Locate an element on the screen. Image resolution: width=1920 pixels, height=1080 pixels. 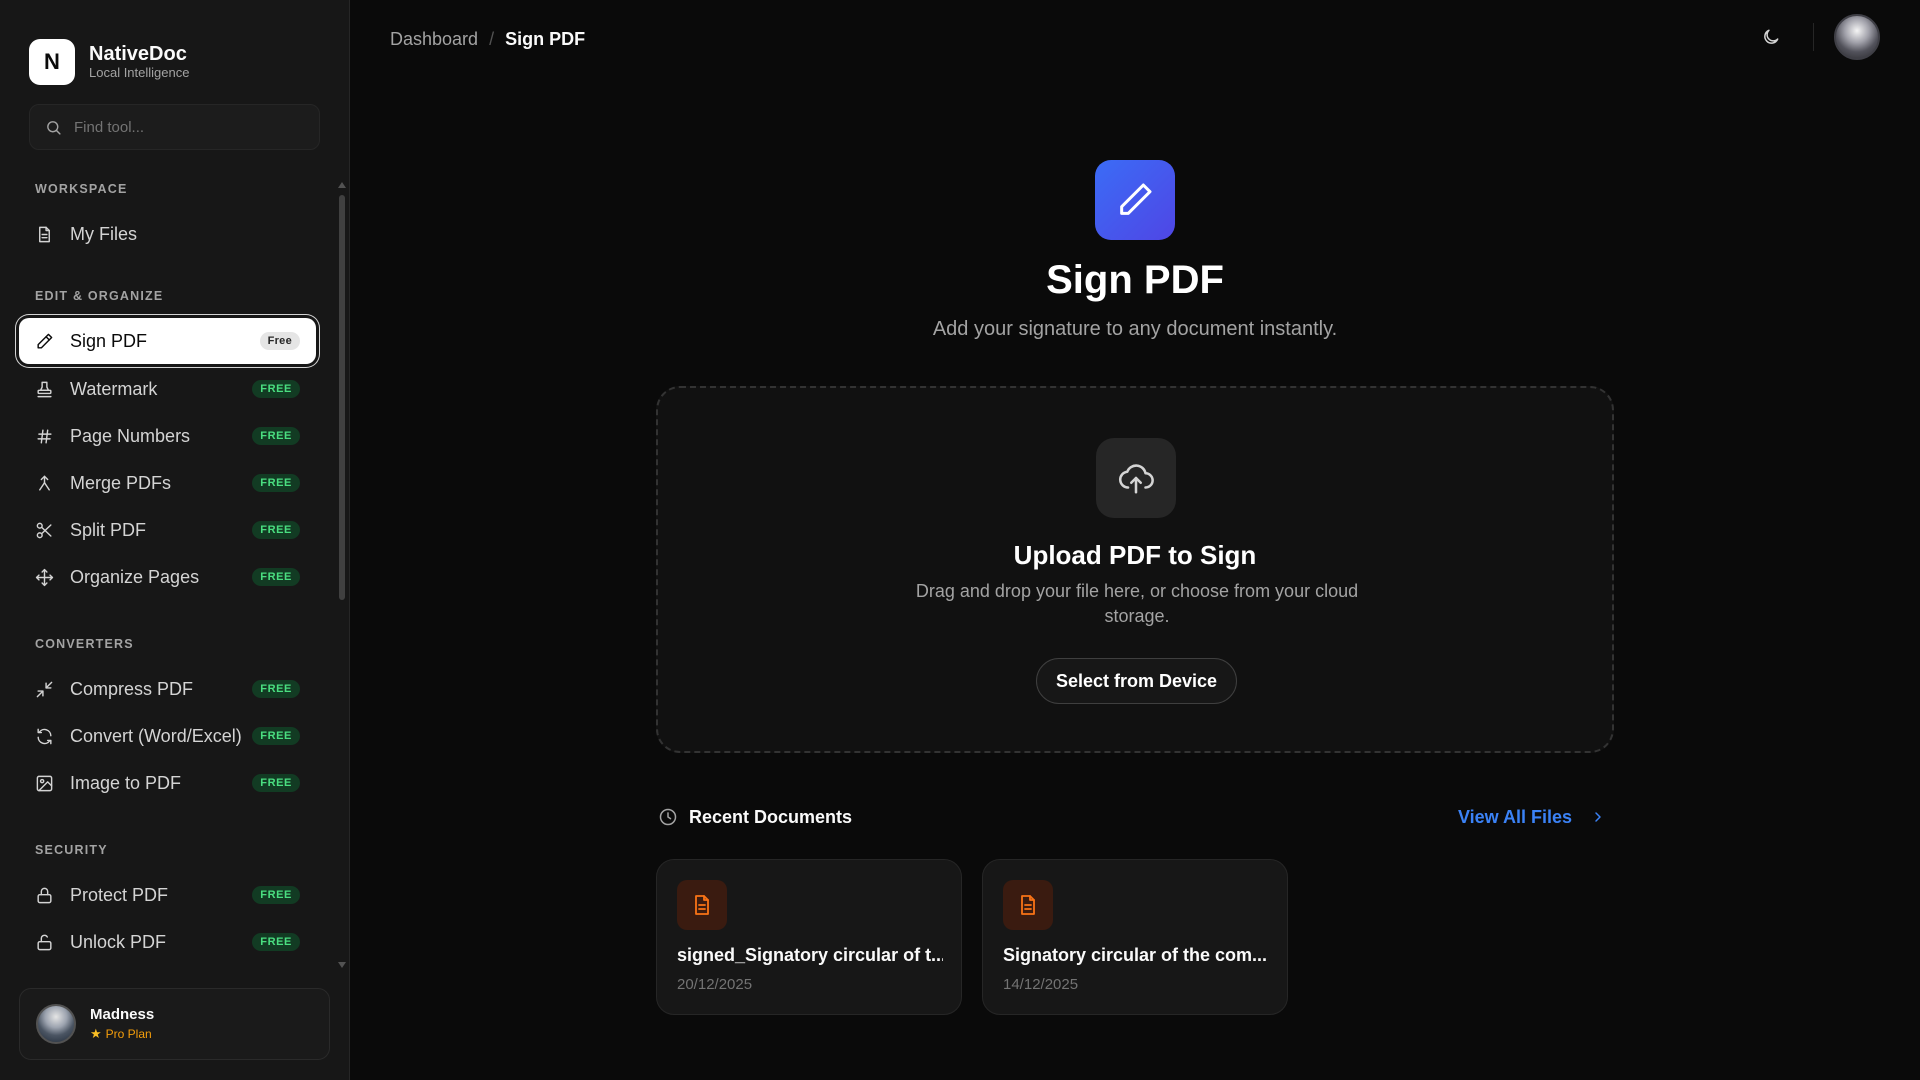
cloud-upload-icon-box is located at coordinates (1136, 478).